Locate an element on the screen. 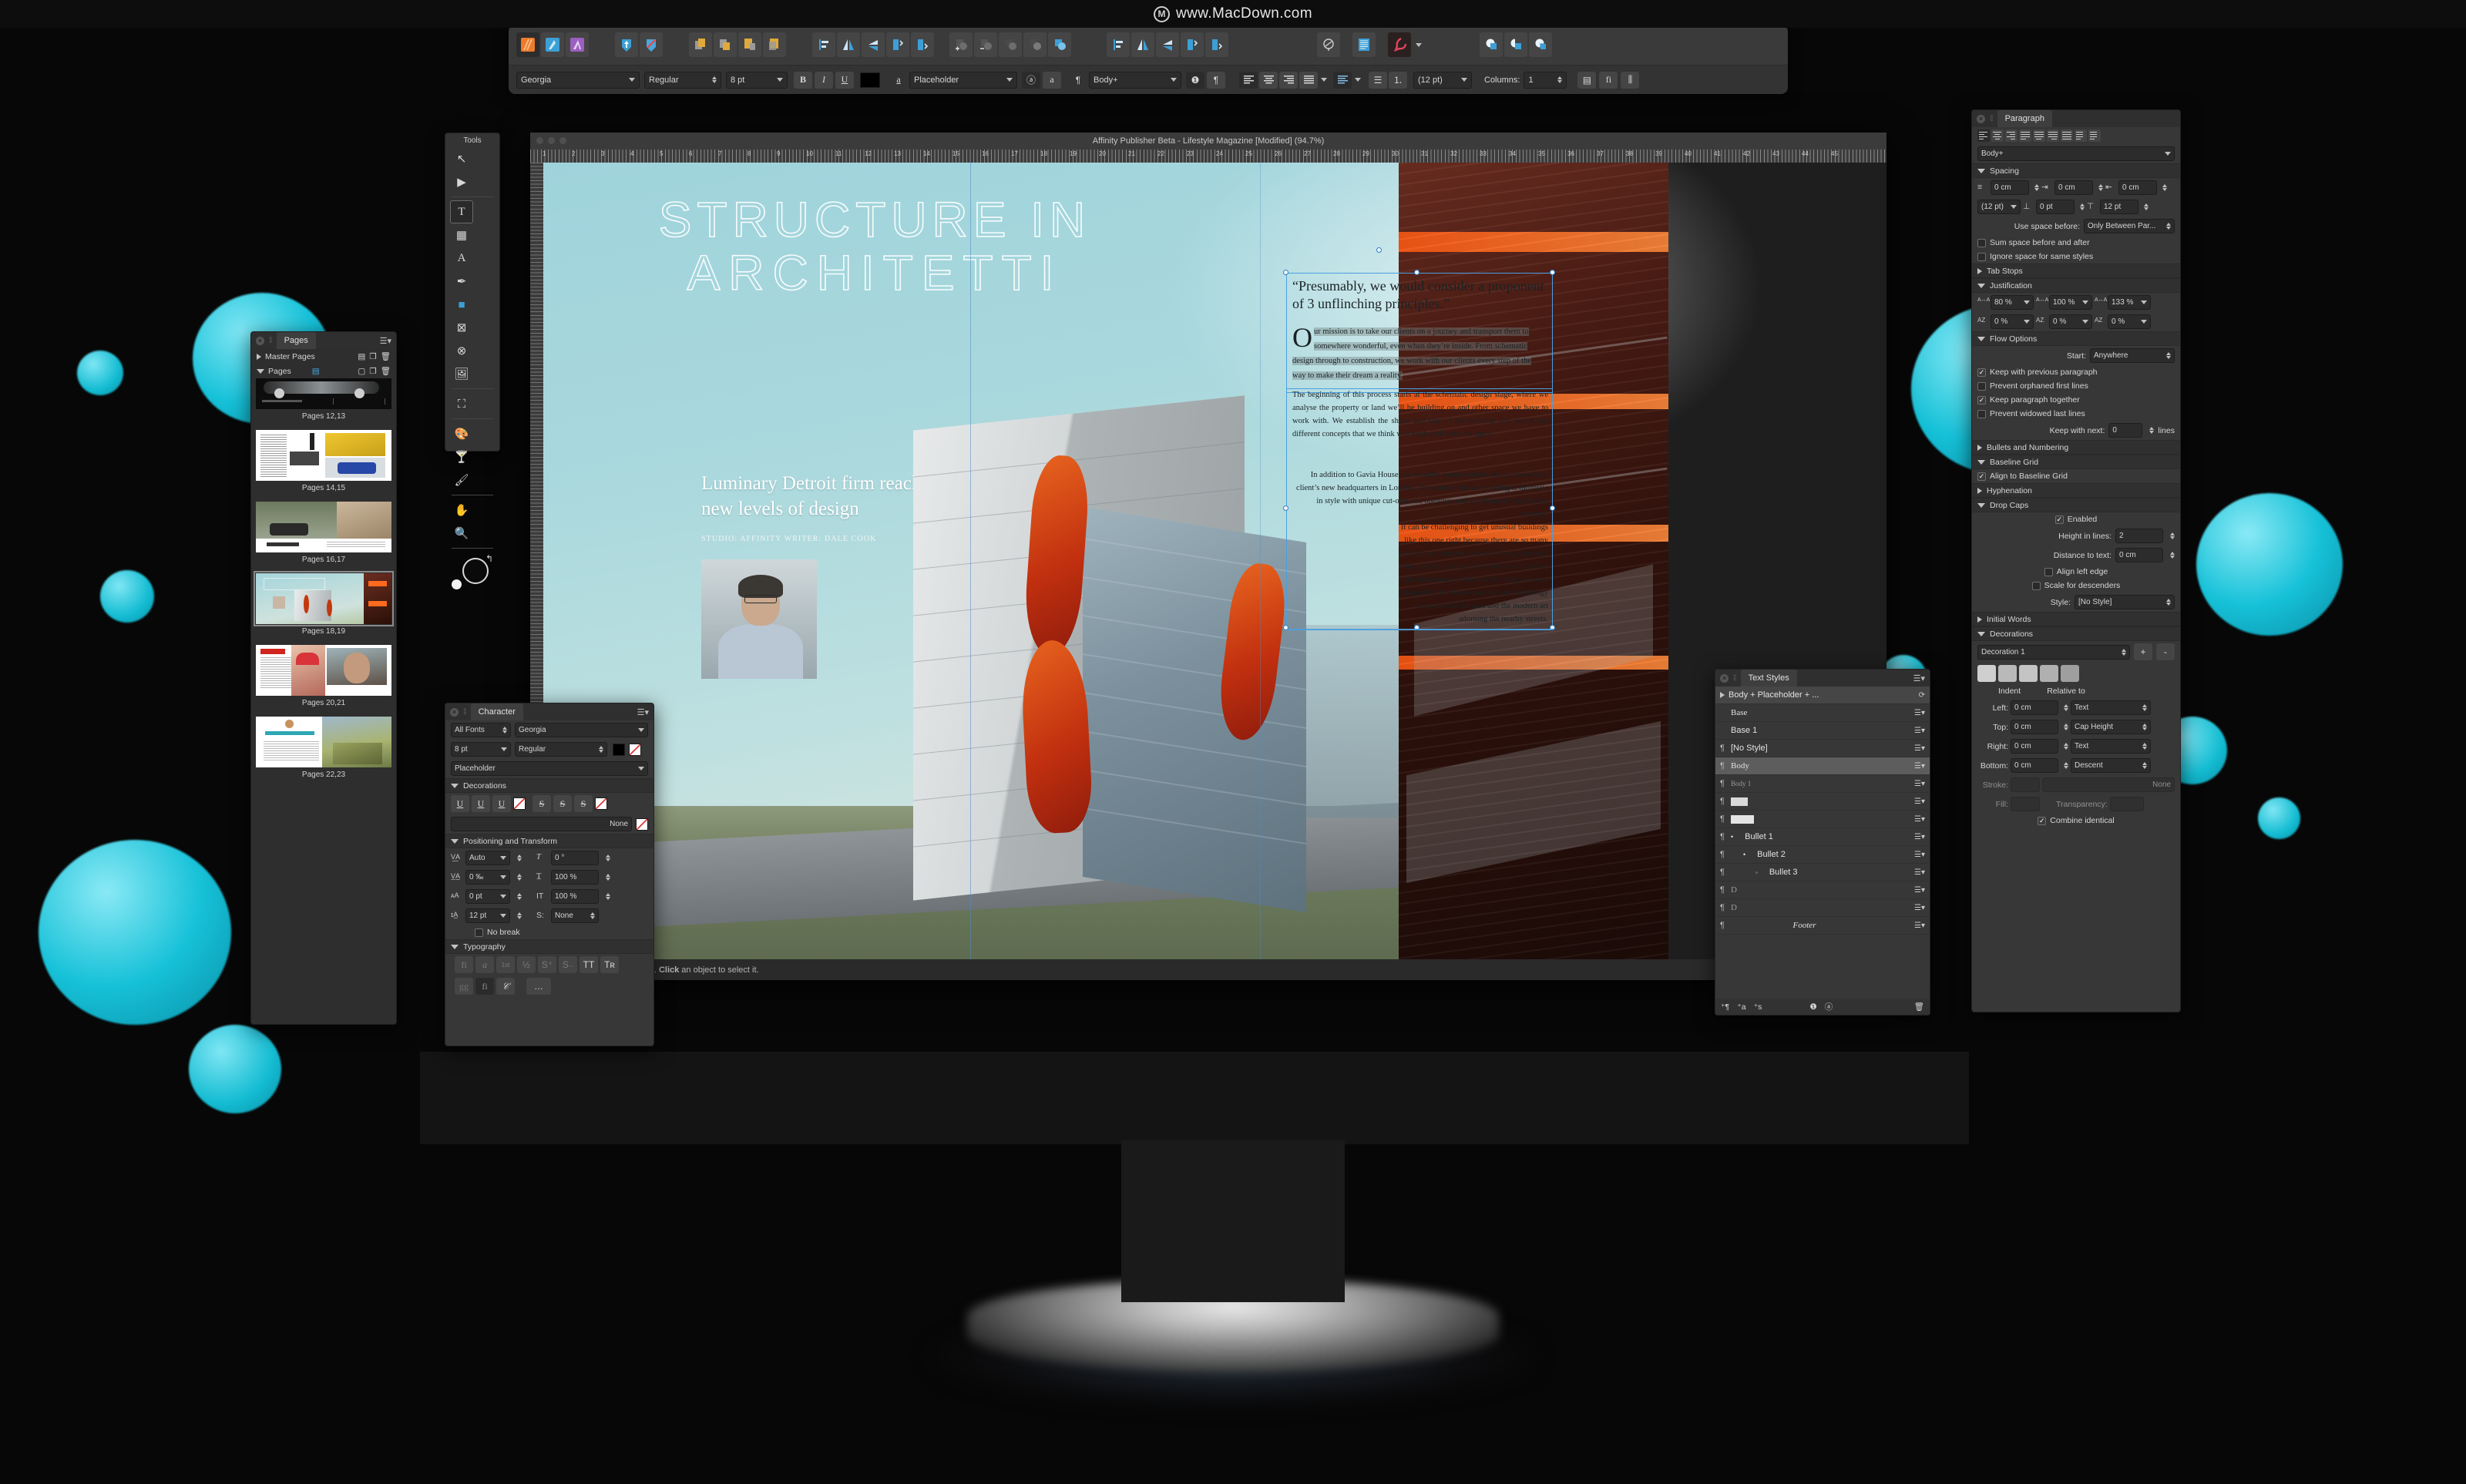 The height and width of the screenshot is (1484, 2466). delete-style-button: 🗑 is located at coordinates (1919, 1007).